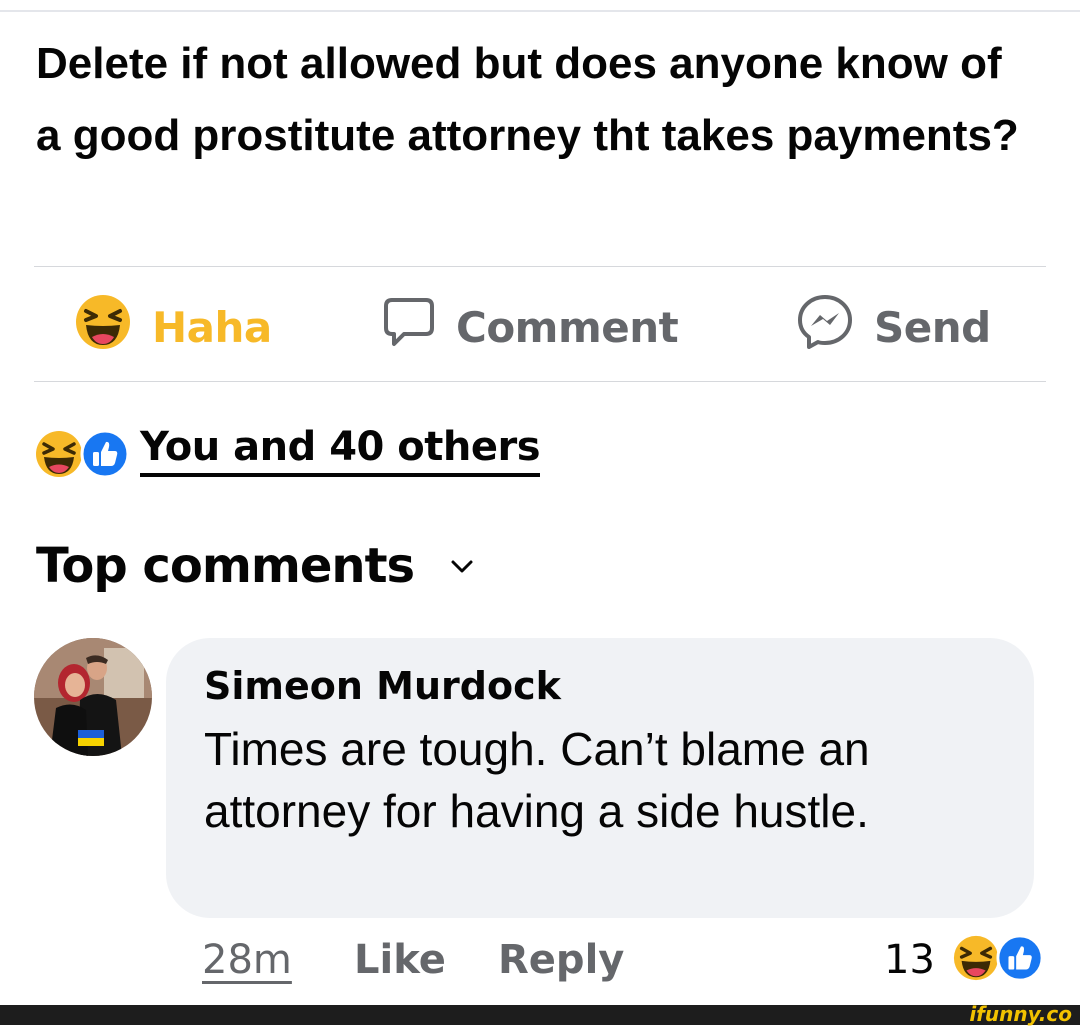 This screenshot has height=1026, width=1080. I want to click on send-button: Send, so click(893, 327).